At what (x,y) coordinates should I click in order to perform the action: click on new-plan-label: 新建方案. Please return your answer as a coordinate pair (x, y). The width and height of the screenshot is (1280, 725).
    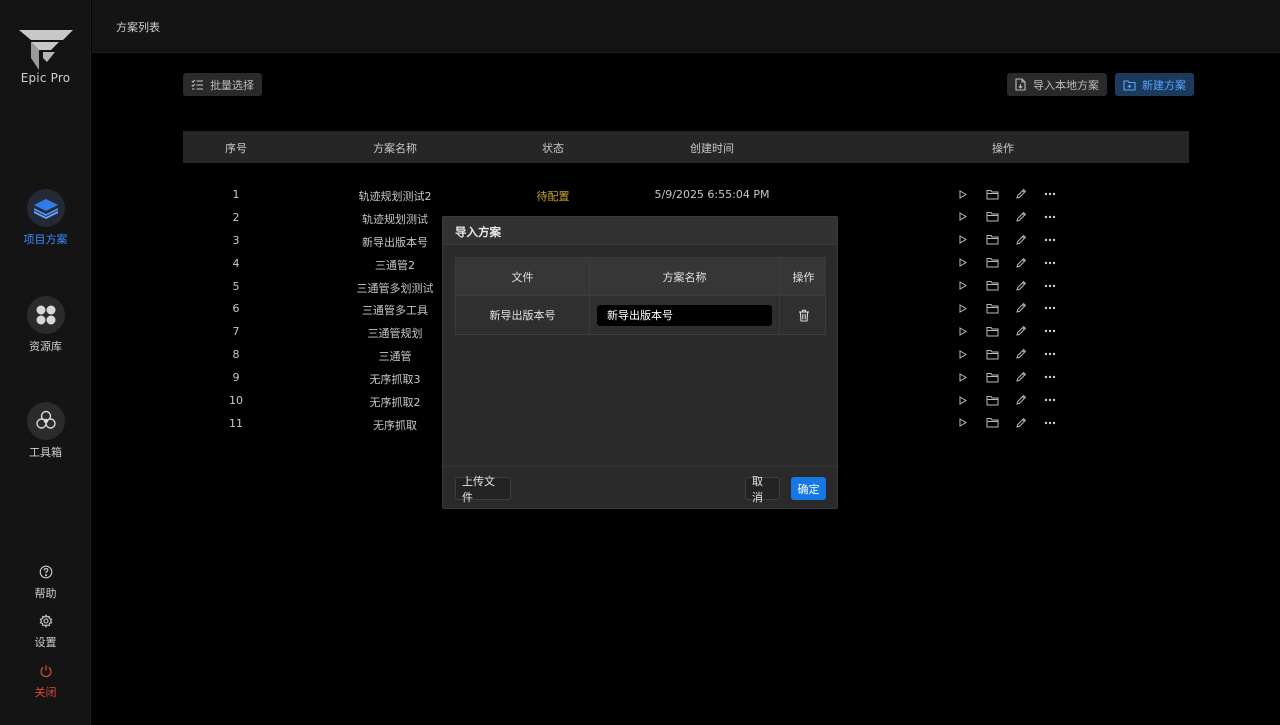
    Looking at the image, I should click on (1164, 85).